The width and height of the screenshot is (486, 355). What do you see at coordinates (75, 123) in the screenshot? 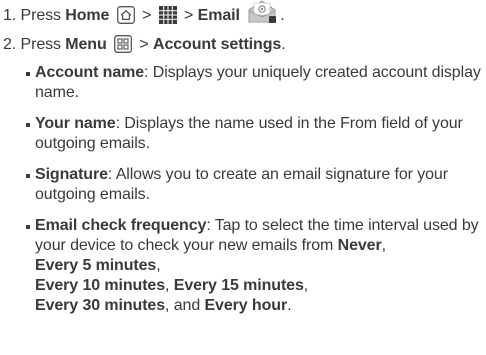
I see `item-term: Your name` at bounding box center [75, 123].